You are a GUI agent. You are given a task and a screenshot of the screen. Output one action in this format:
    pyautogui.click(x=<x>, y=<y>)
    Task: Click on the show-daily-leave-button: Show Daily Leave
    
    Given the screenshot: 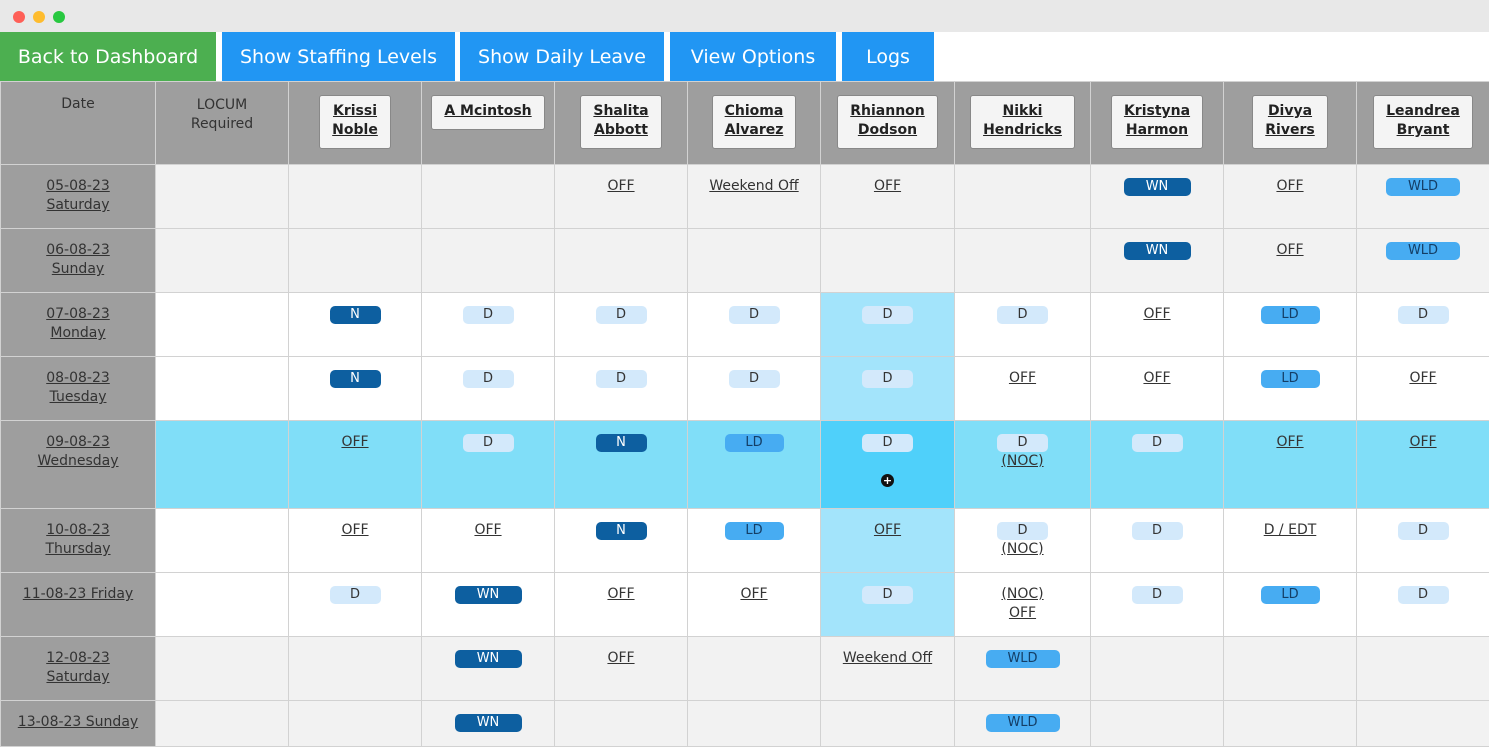 What is the action you would take?
    pyautogui.click(x=562, y=56)
    